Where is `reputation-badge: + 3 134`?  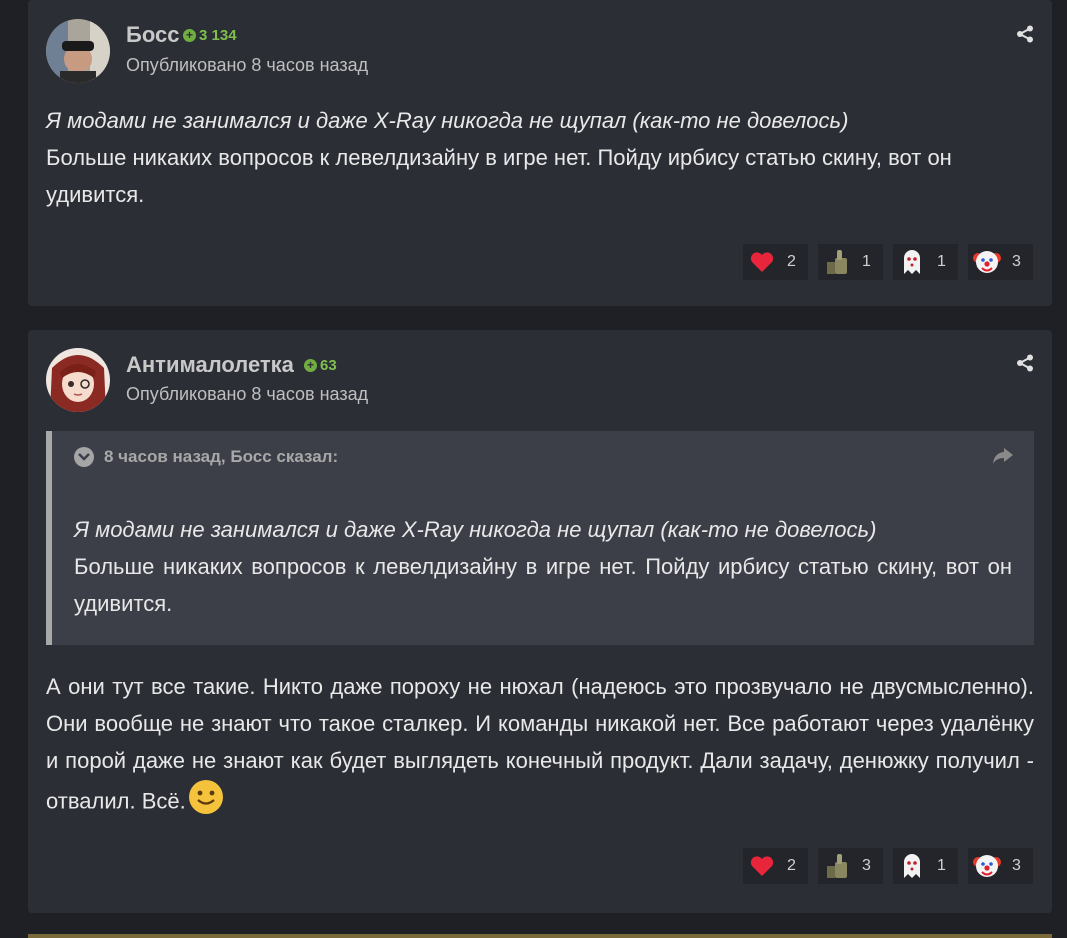 reputation-badge: + 3 134 is located at coordinates (210, 35).